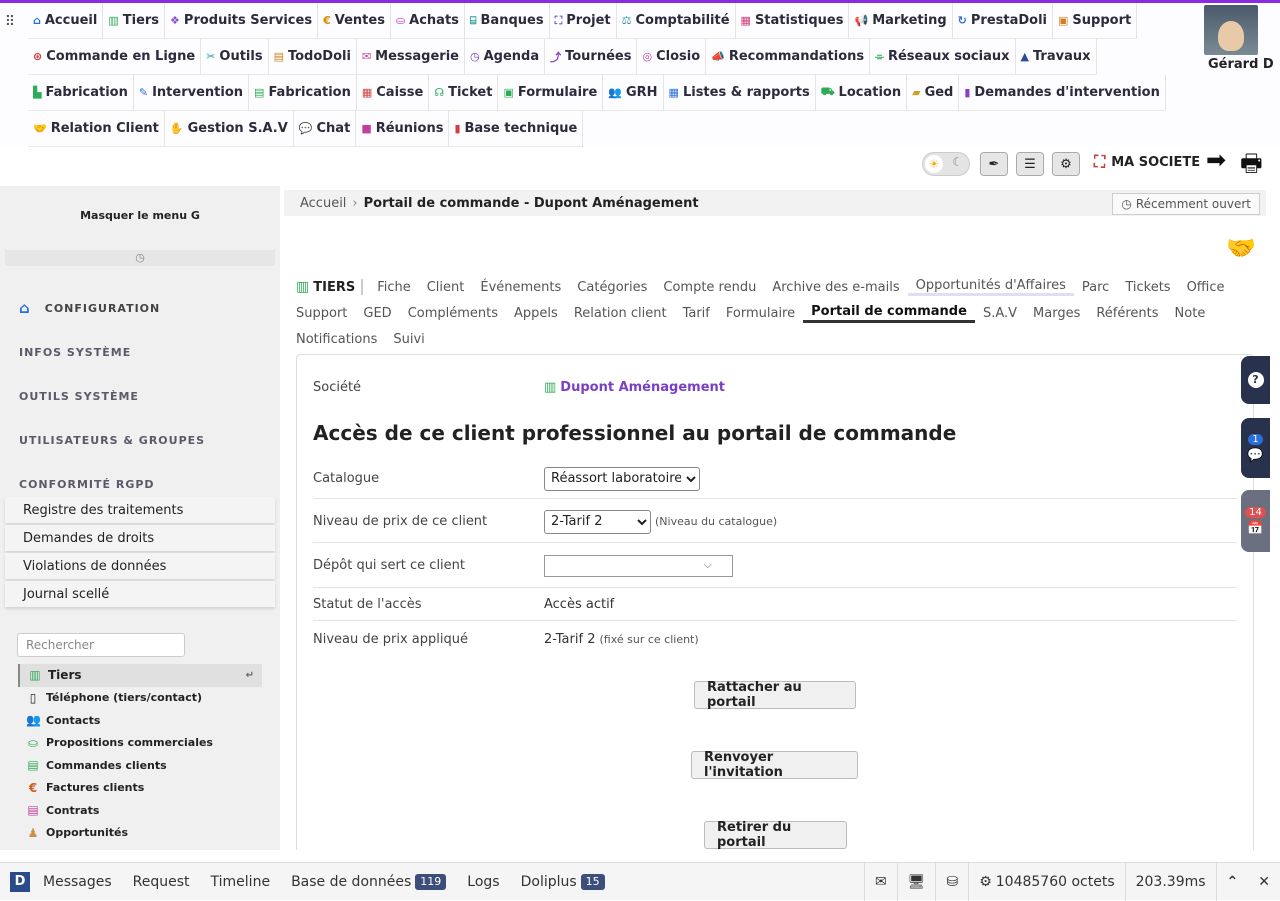 The image size is (1280, 901). Describe the element at coordinates (1255, 380) in the screenshot. I see `help-widget: ?` at that location.